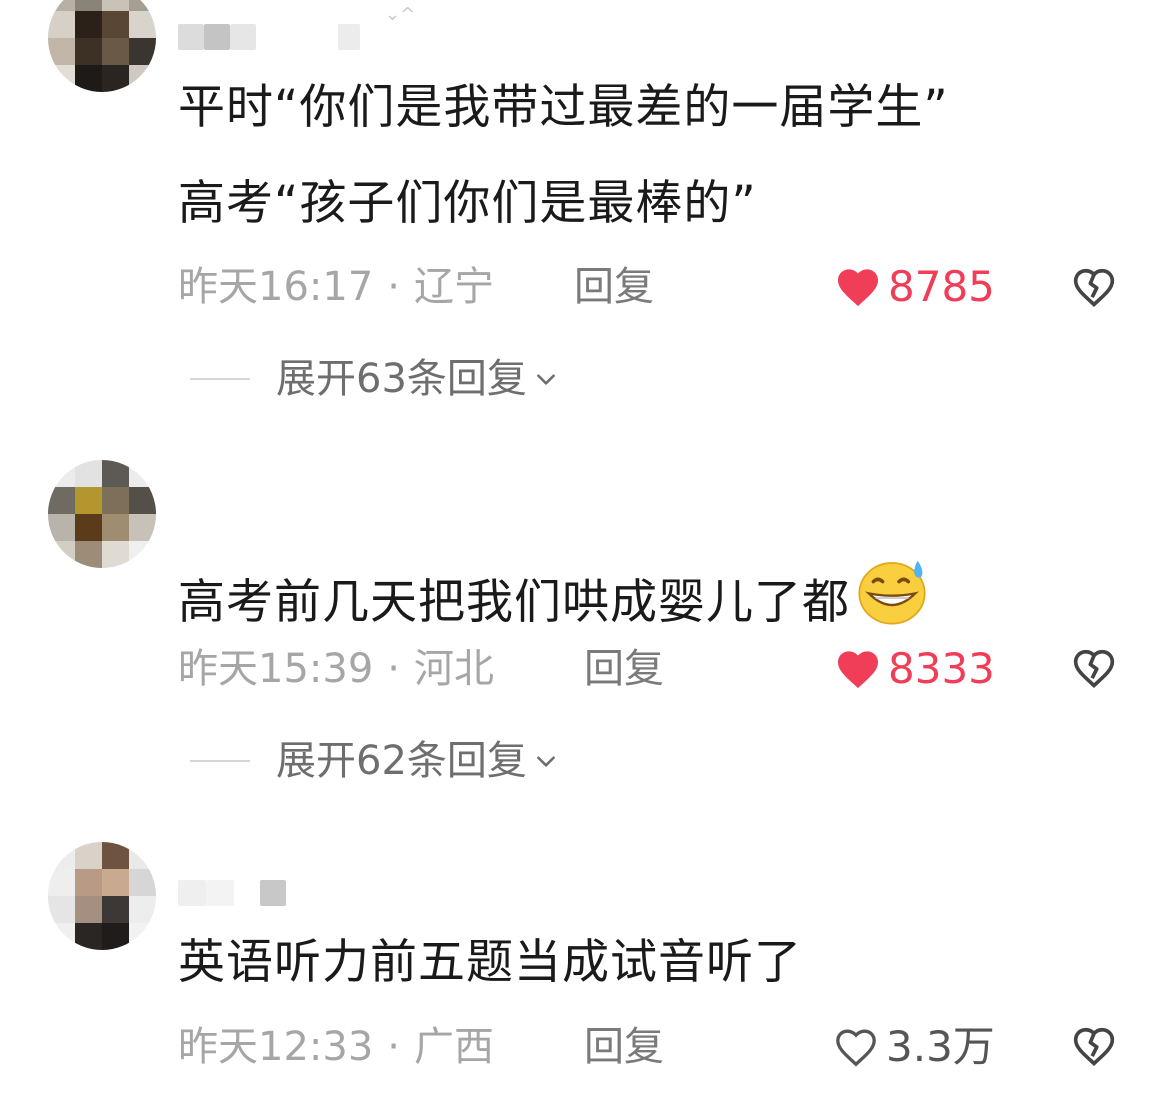 The width and height of the screenshot is (1170, 1095). Describe the element at coordinates (454, 287) in the screenshot. I see `comment-location: 辽宁` at that location.